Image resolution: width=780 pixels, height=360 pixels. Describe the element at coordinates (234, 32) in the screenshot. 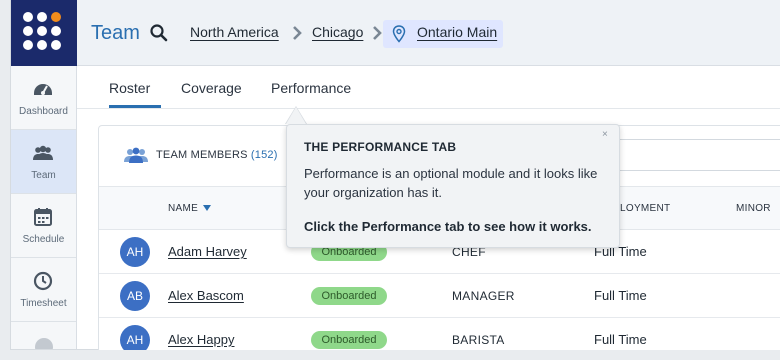

I see `breadcrumb-region: North America` at that location.